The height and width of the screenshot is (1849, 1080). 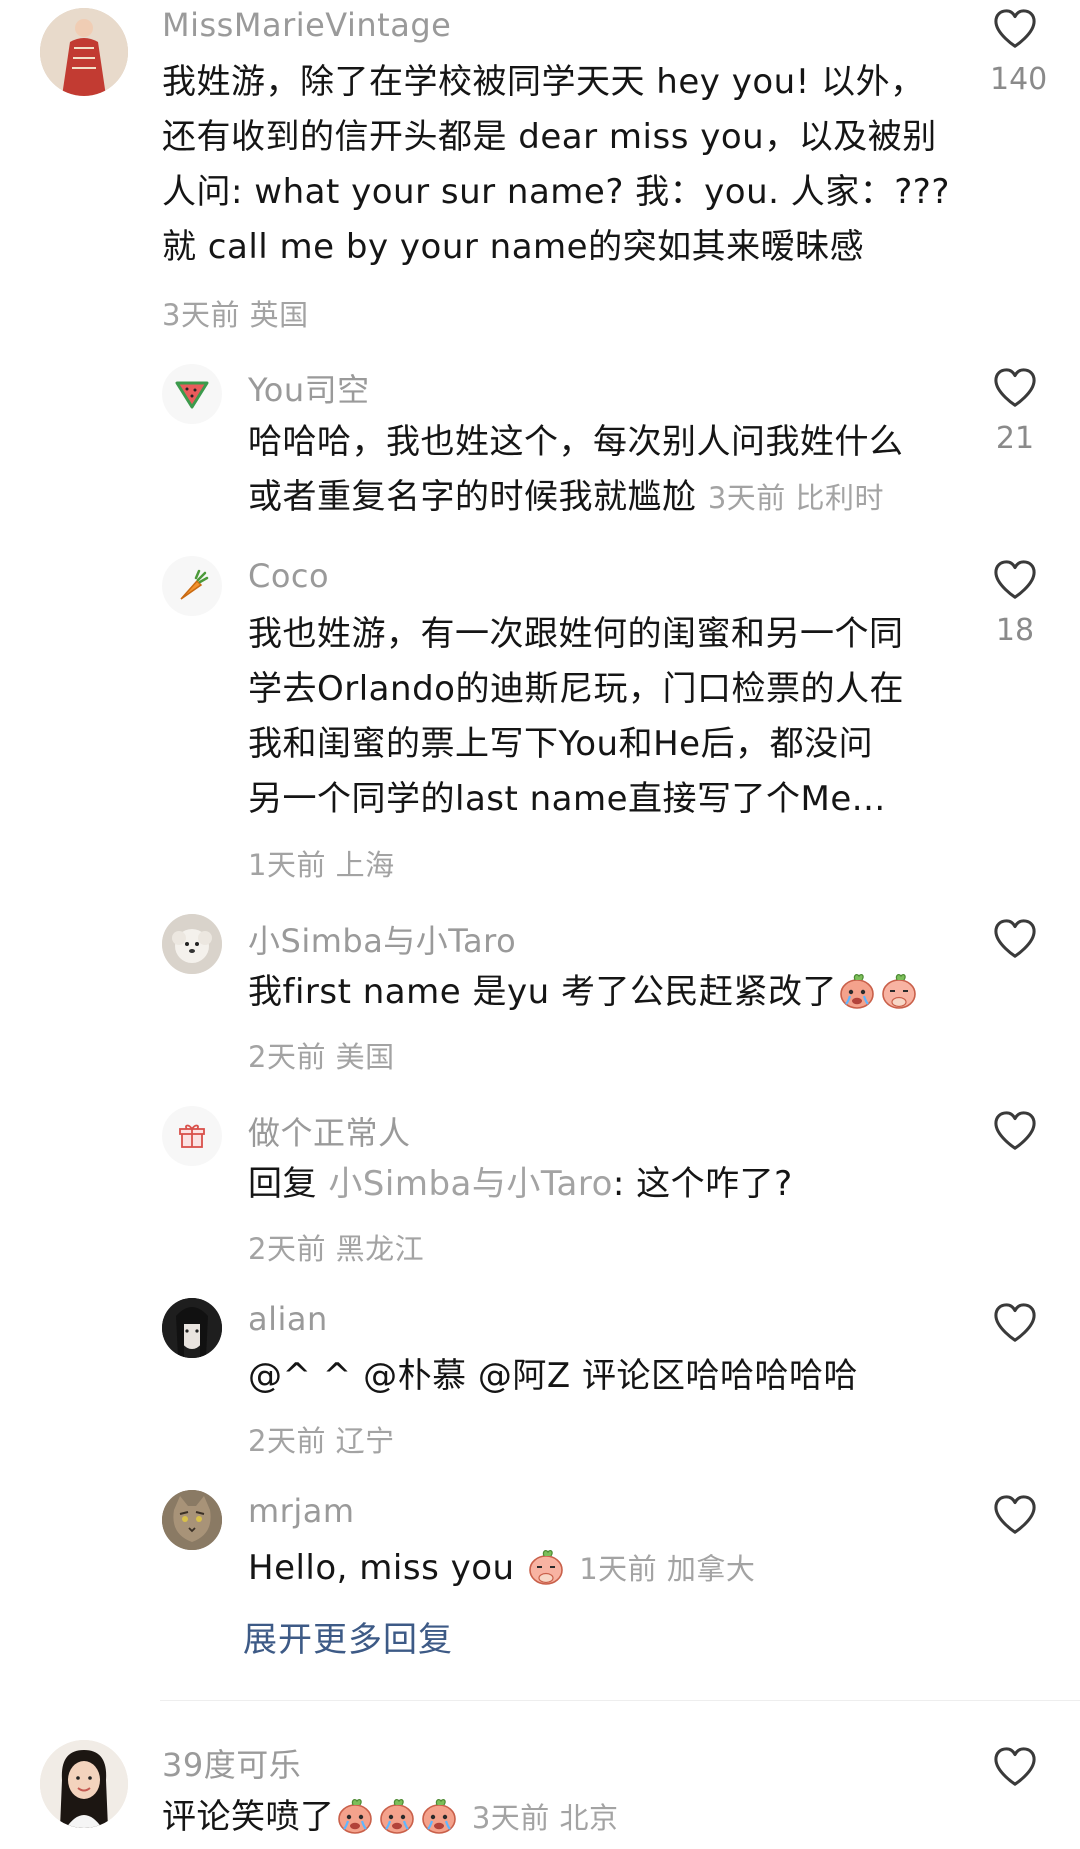 I want to click on comment-line: 评论笑喷了 3天前 北京, so click(x=562, y=1818).